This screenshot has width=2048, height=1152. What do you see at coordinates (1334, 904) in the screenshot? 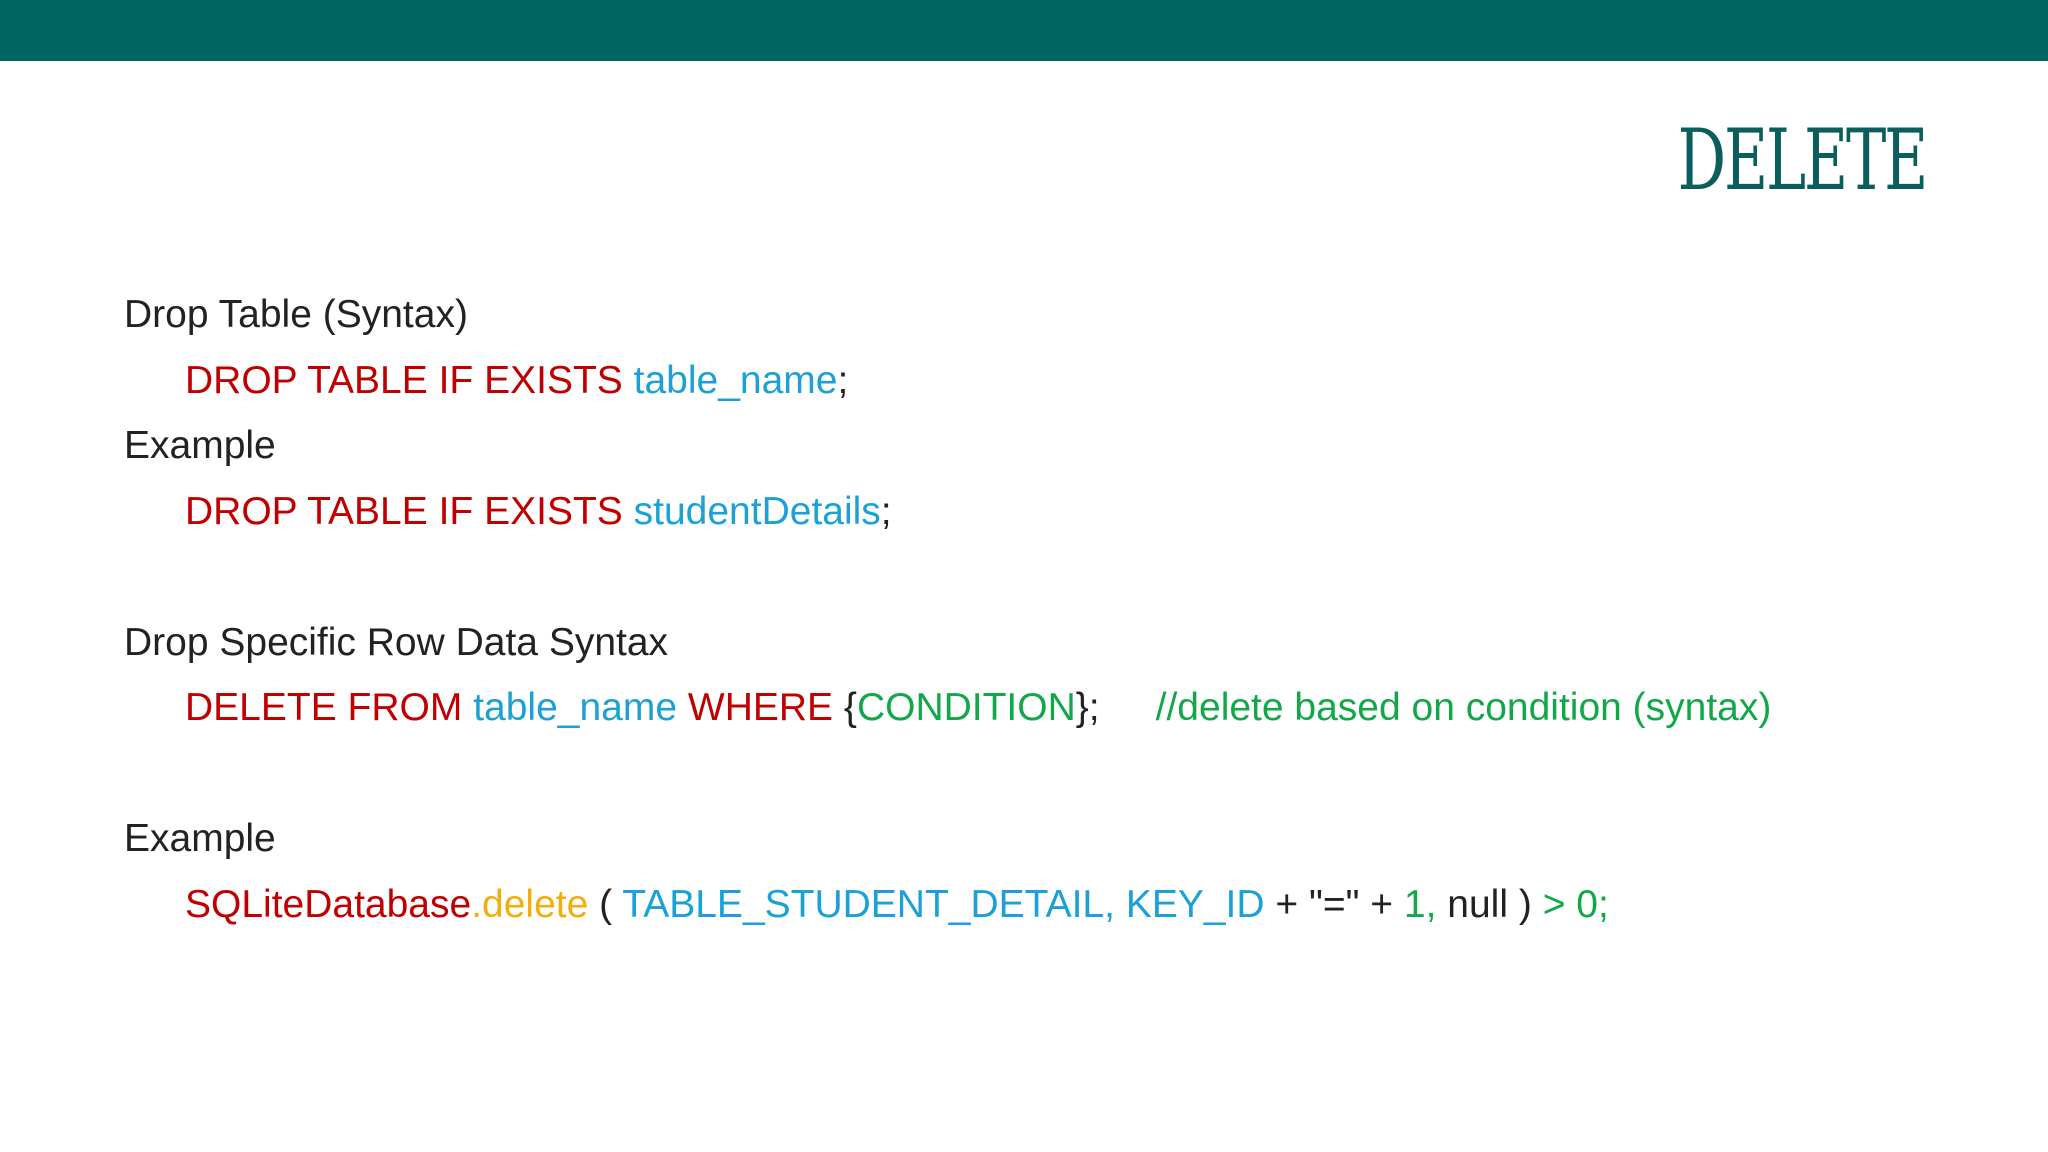
I see `code-concat: + "=" +` at bounding box center [1334, 904].